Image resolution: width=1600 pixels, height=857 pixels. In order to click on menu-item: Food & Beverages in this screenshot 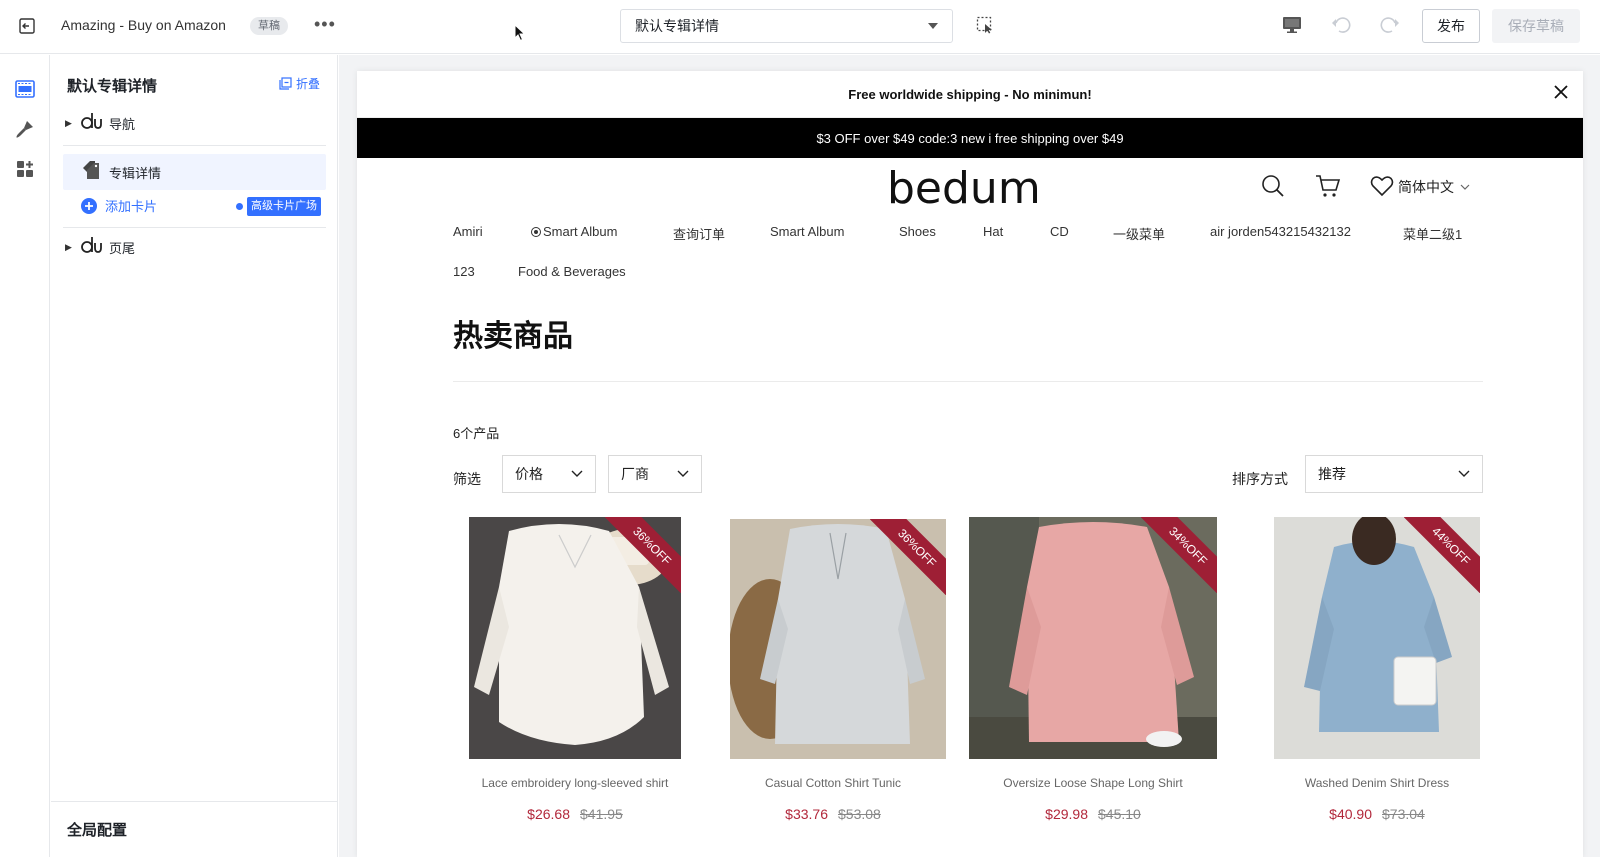, I will do `click(572, 271)`.